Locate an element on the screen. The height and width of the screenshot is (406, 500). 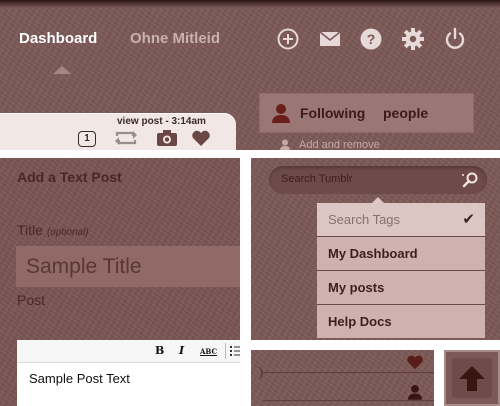
like-heart-icon is located at coordinates (201, 138).